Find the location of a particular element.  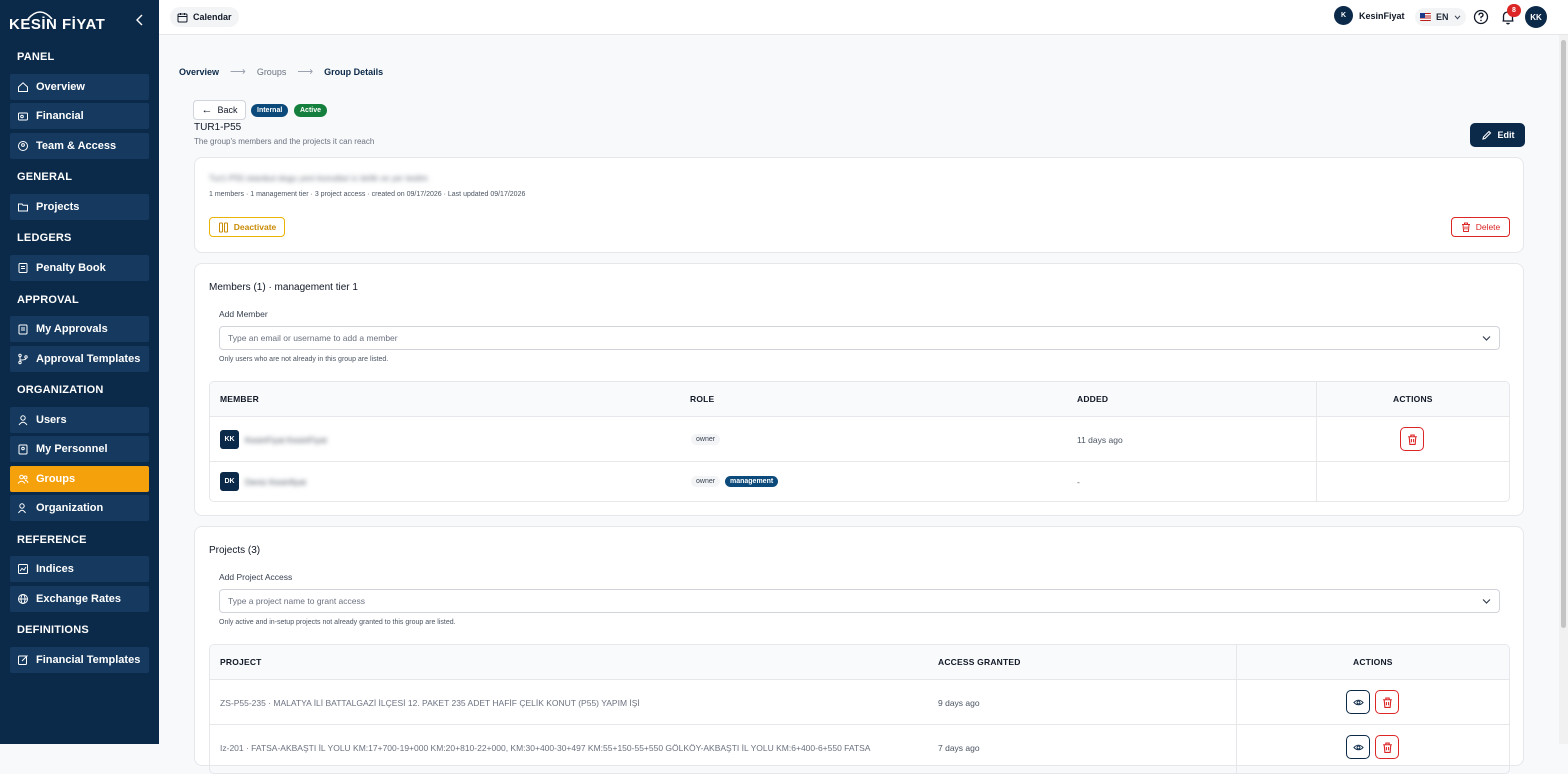

member-avatar: DK is located at coordinates (229, 481).